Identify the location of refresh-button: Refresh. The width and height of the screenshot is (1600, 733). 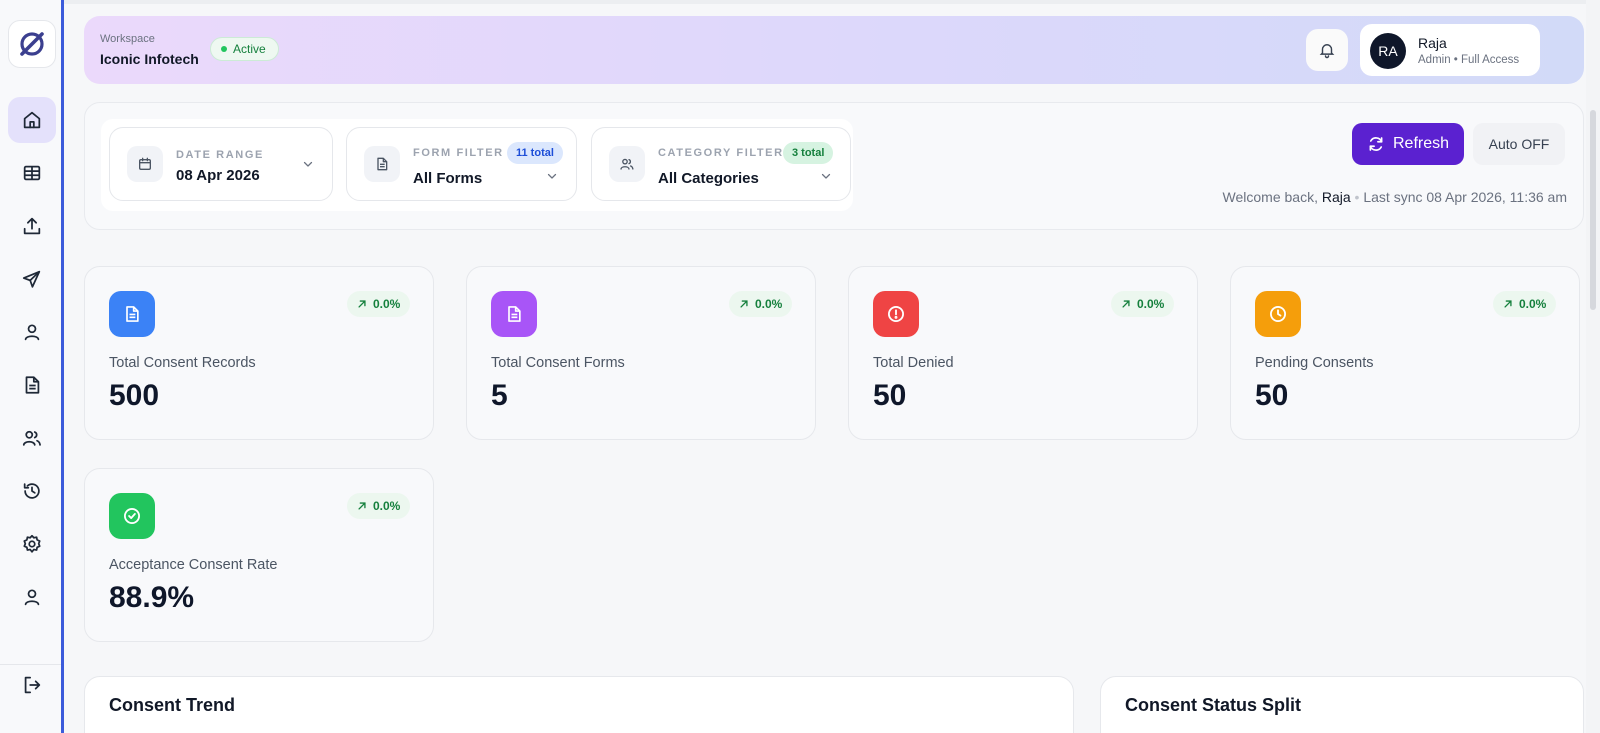
(1408, 144).